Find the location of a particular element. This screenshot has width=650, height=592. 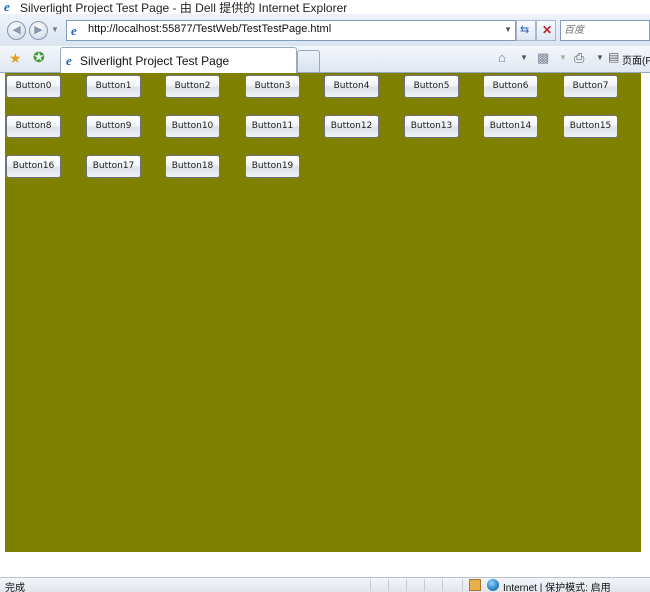

ie-logo-icon: e is located at coordinates (7, 6).